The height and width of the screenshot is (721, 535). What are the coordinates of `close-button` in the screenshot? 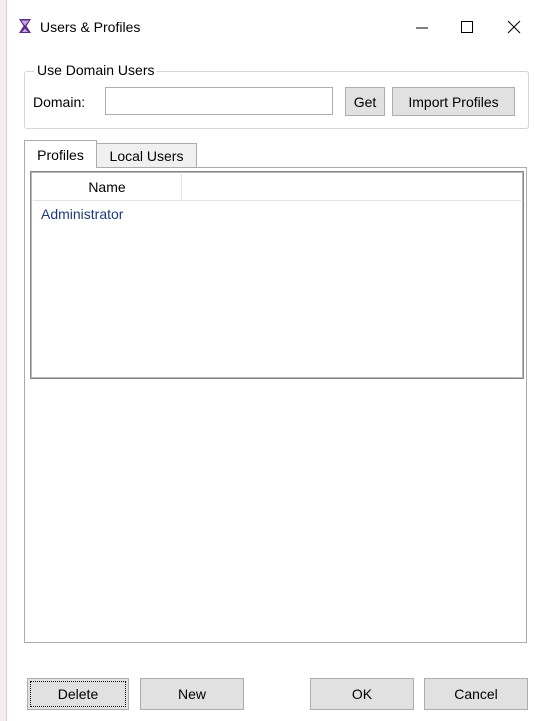 It's located at (513, 27).